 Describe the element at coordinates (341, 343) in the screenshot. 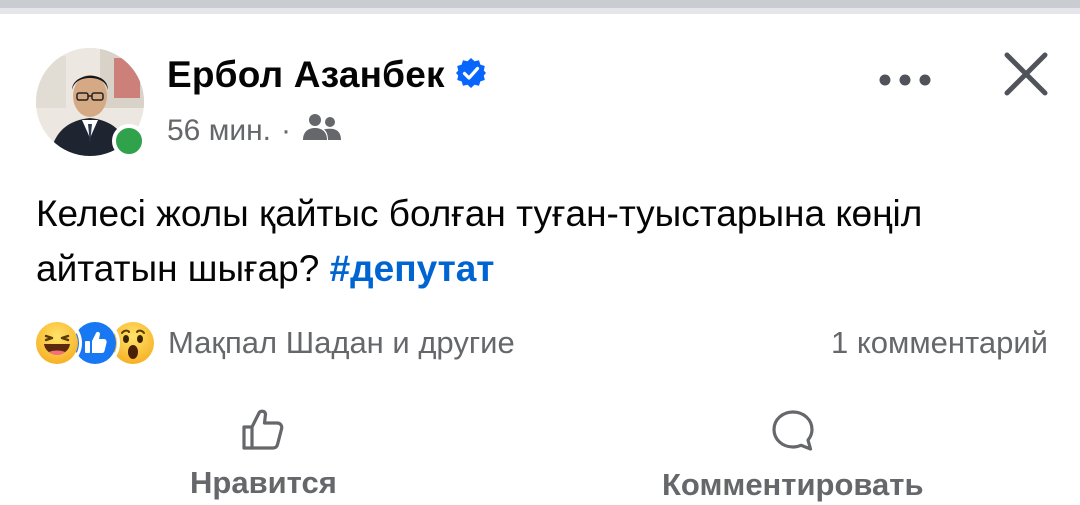

I see `reactors-text: Мақпал Шадан и другие` at that location.